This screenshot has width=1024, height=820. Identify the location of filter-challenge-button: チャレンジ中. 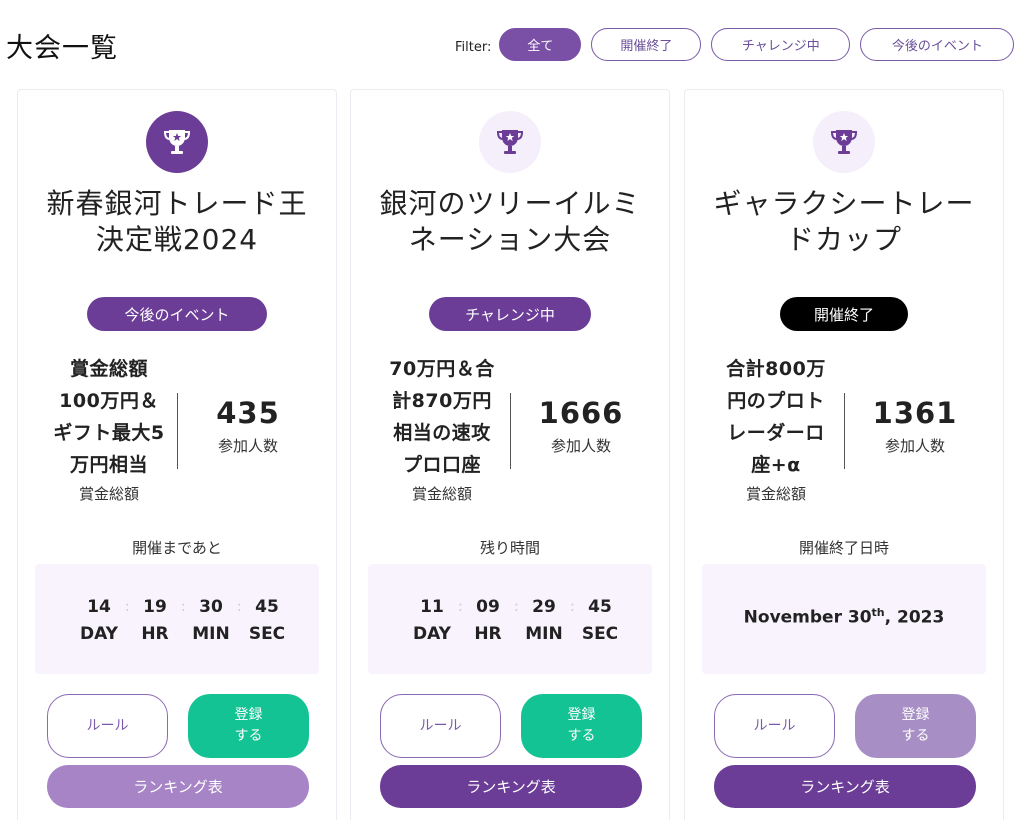
(781, 44).